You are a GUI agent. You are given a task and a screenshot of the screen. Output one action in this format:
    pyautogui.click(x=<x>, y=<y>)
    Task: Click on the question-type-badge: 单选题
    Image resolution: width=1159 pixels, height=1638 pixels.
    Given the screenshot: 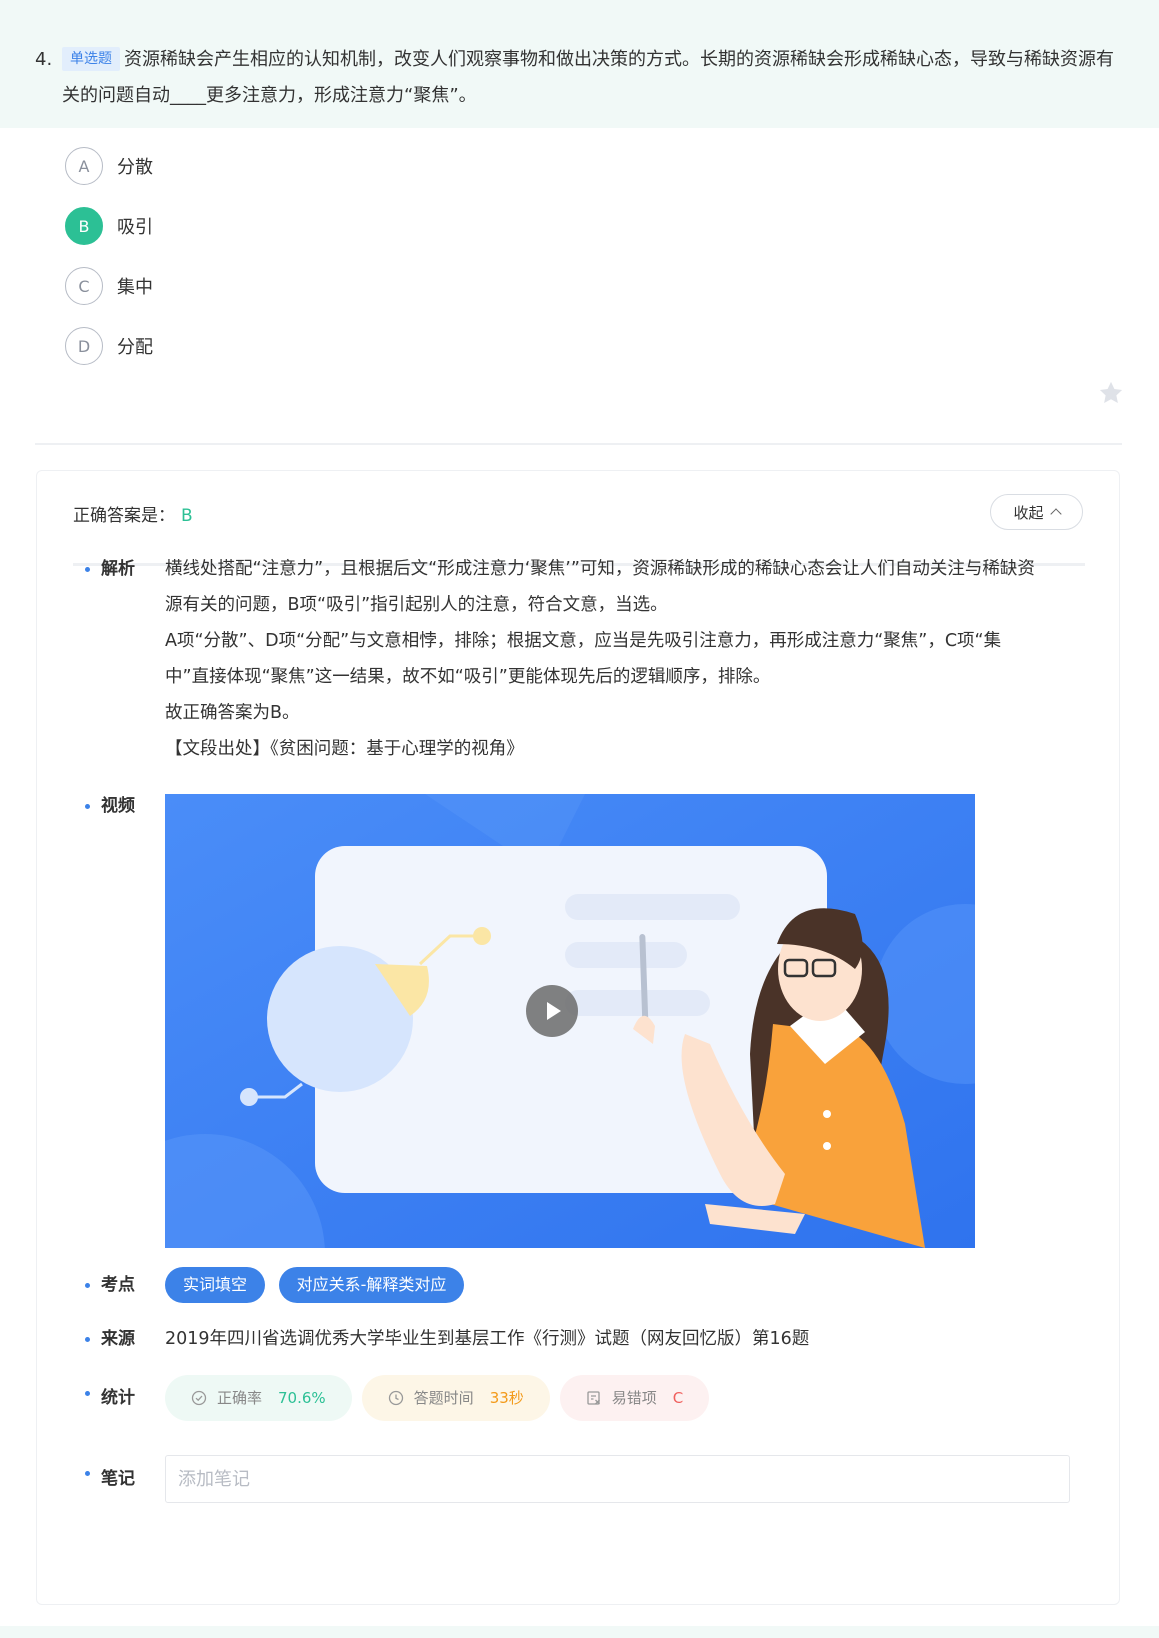 What is the action you would take?
    pyautogui.click(x=91, y=59)
    